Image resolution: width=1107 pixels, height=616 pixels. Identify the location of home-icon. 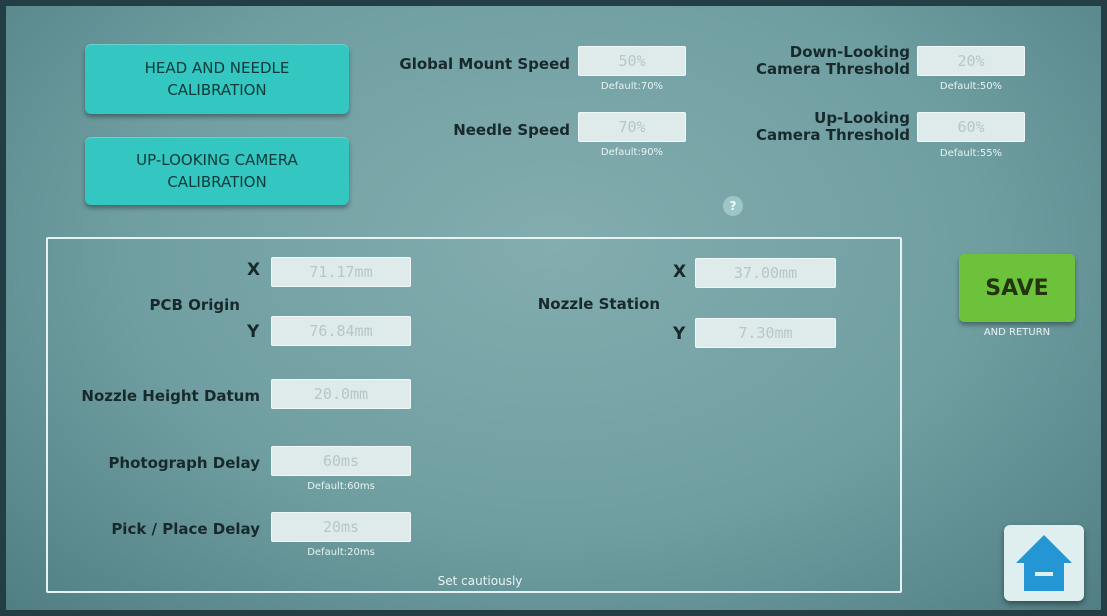
(1044, 563).